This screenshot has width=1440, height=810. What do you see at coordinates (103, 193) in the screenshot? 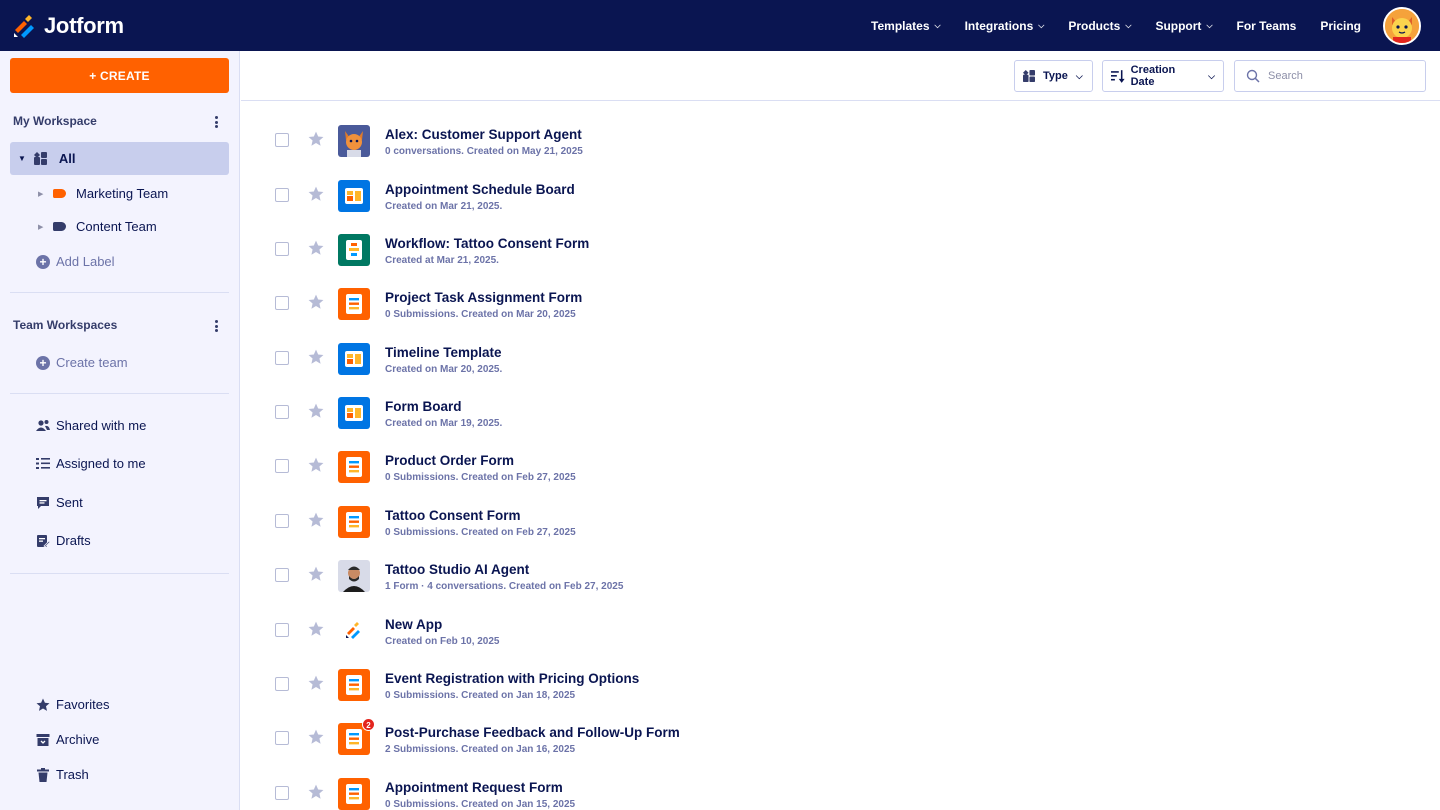
I see `sidebar-item-marketing-team: ▶ Marketing Team` at bounding box center [103, 193].